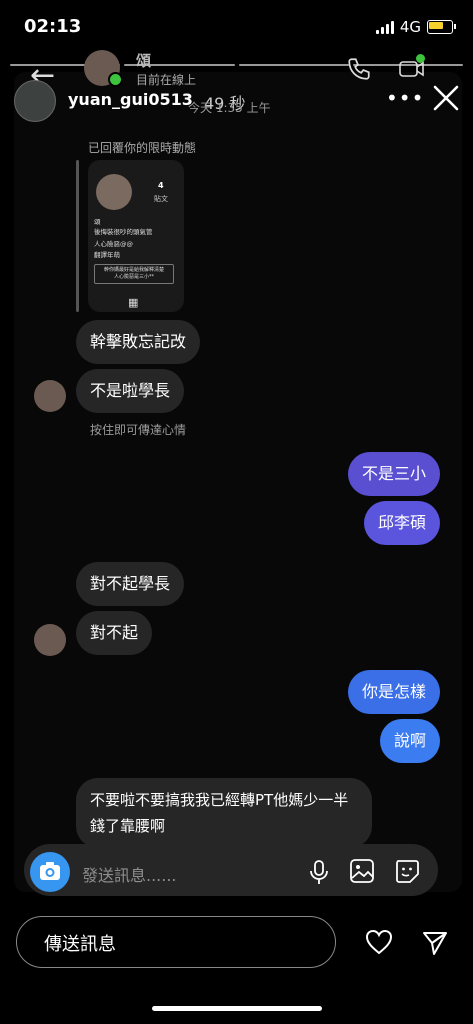  I want to click on status-time: 02:13, so click(53, 26).